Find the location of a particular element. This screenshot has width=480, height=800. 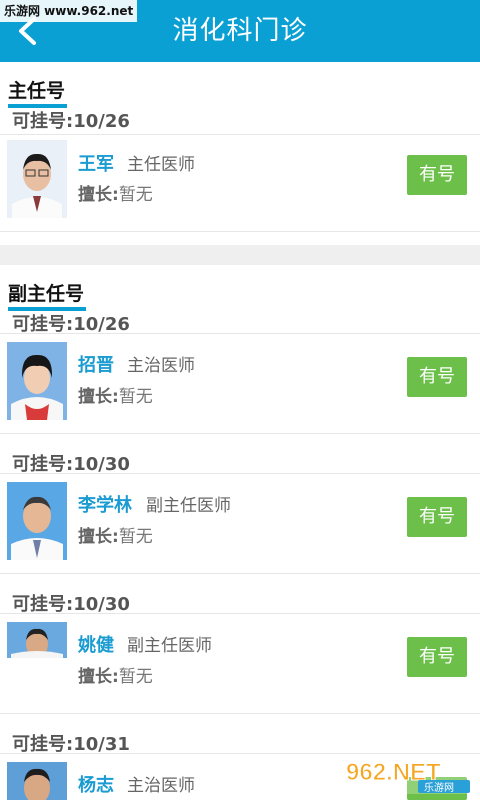

doctor-name: 王军 is located at coordinates (96, 163).